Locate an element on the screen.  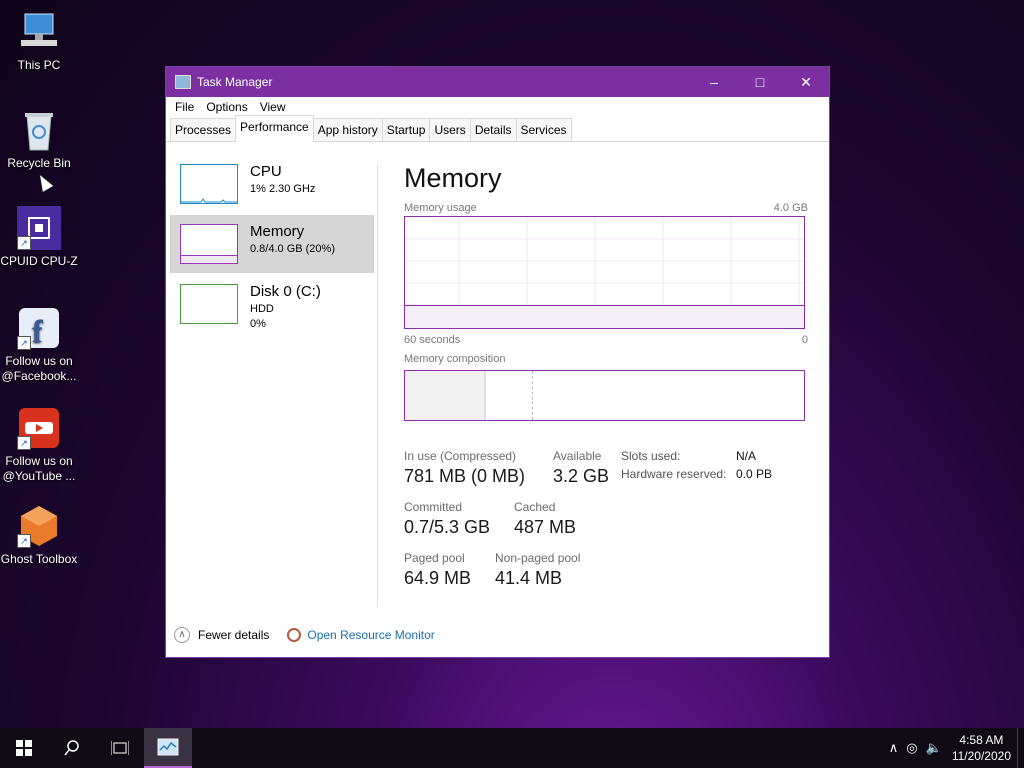
system-tray: ∧ ◎ 🔈 4:58 AM 11/20/2020 is located at coordinates (954, 748).